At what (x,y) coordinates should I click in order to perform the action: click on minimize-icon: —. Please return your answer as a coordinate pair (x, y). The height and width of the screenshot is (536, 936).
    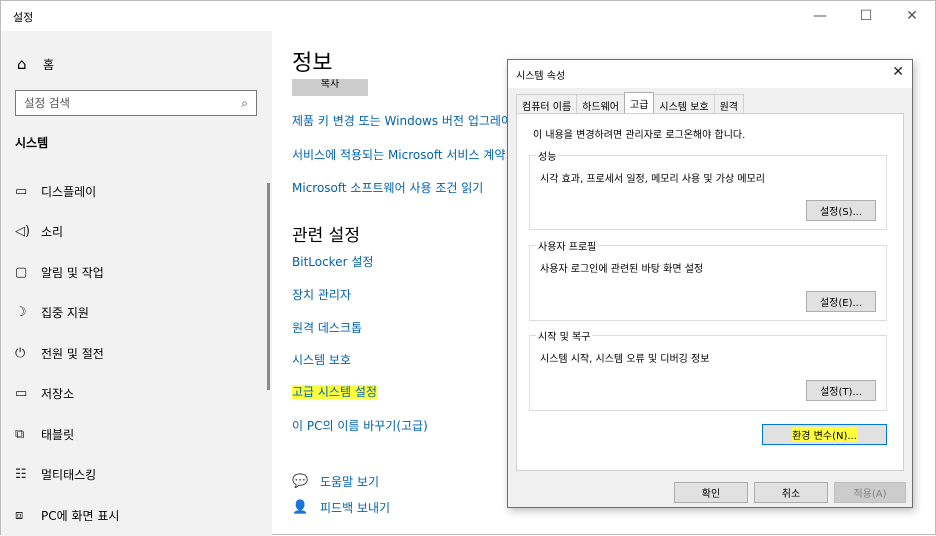
    Looking at the image, I should click on (820, 16).